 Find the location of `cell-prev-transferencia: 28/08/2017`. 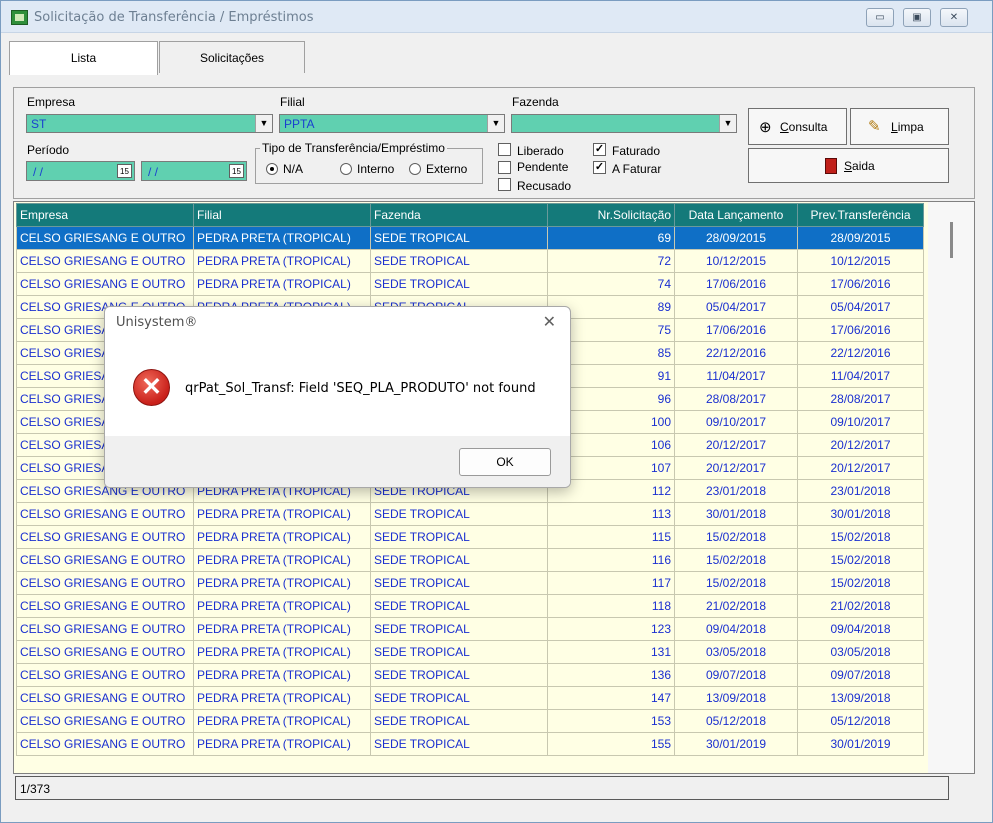

cell-prev-transferencia: 28/08/2017 is located at coordinates (860, 399).